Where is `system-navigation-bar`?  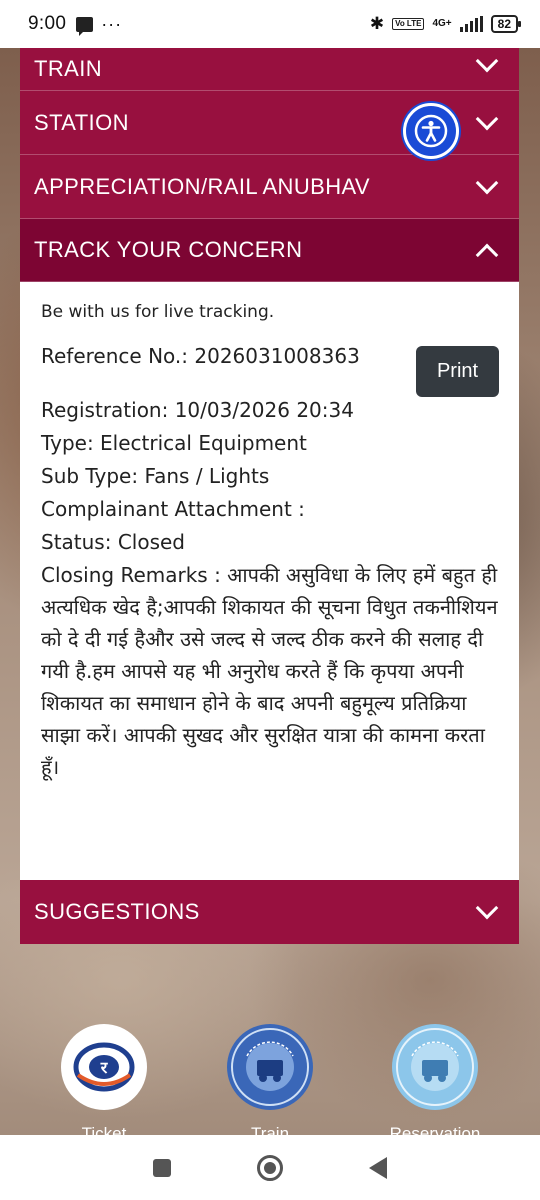 system-navigation-bar is located at coordinates (270, 1167).